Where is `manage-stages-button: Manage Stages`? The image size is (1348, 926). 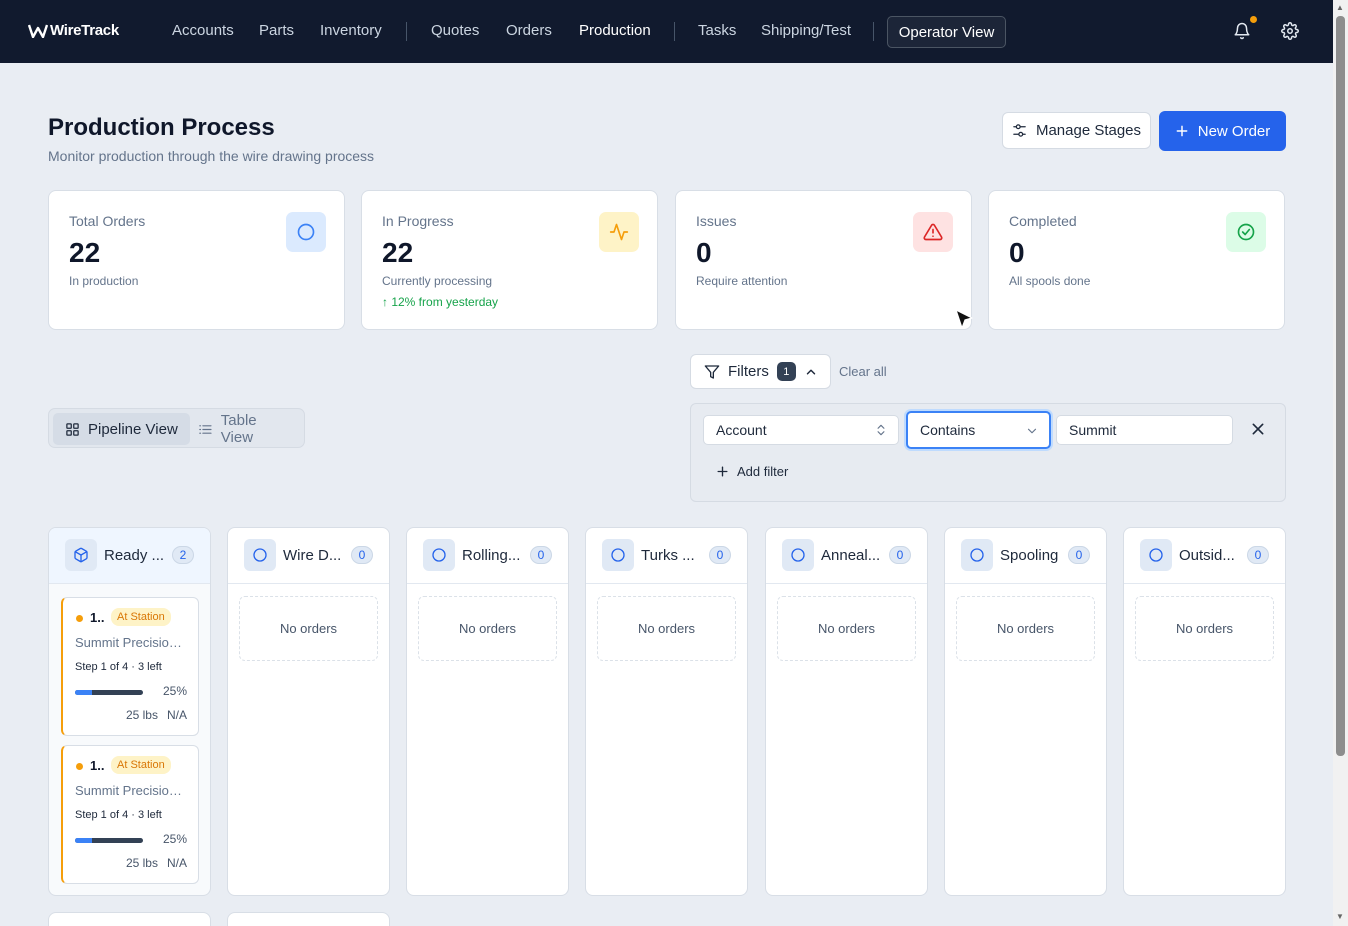 manage-stages-button: Manage Stages is located at coordinates (1076, 130).